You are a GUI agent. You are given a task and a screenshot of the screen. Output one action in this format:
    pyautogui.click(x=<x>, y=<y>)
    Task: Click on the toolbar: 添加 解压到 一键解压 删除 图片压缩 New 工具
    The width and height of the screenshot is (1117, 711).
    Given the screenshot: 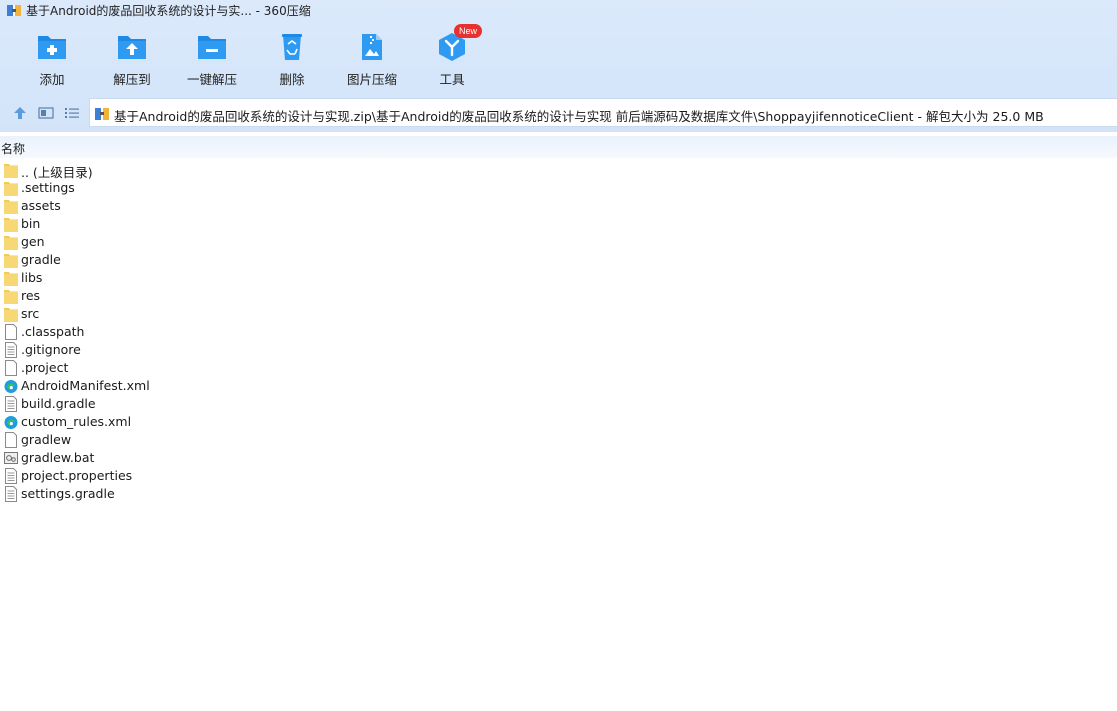 What is the action you would take?
    pyautogui.click(x=558, y=56)
    